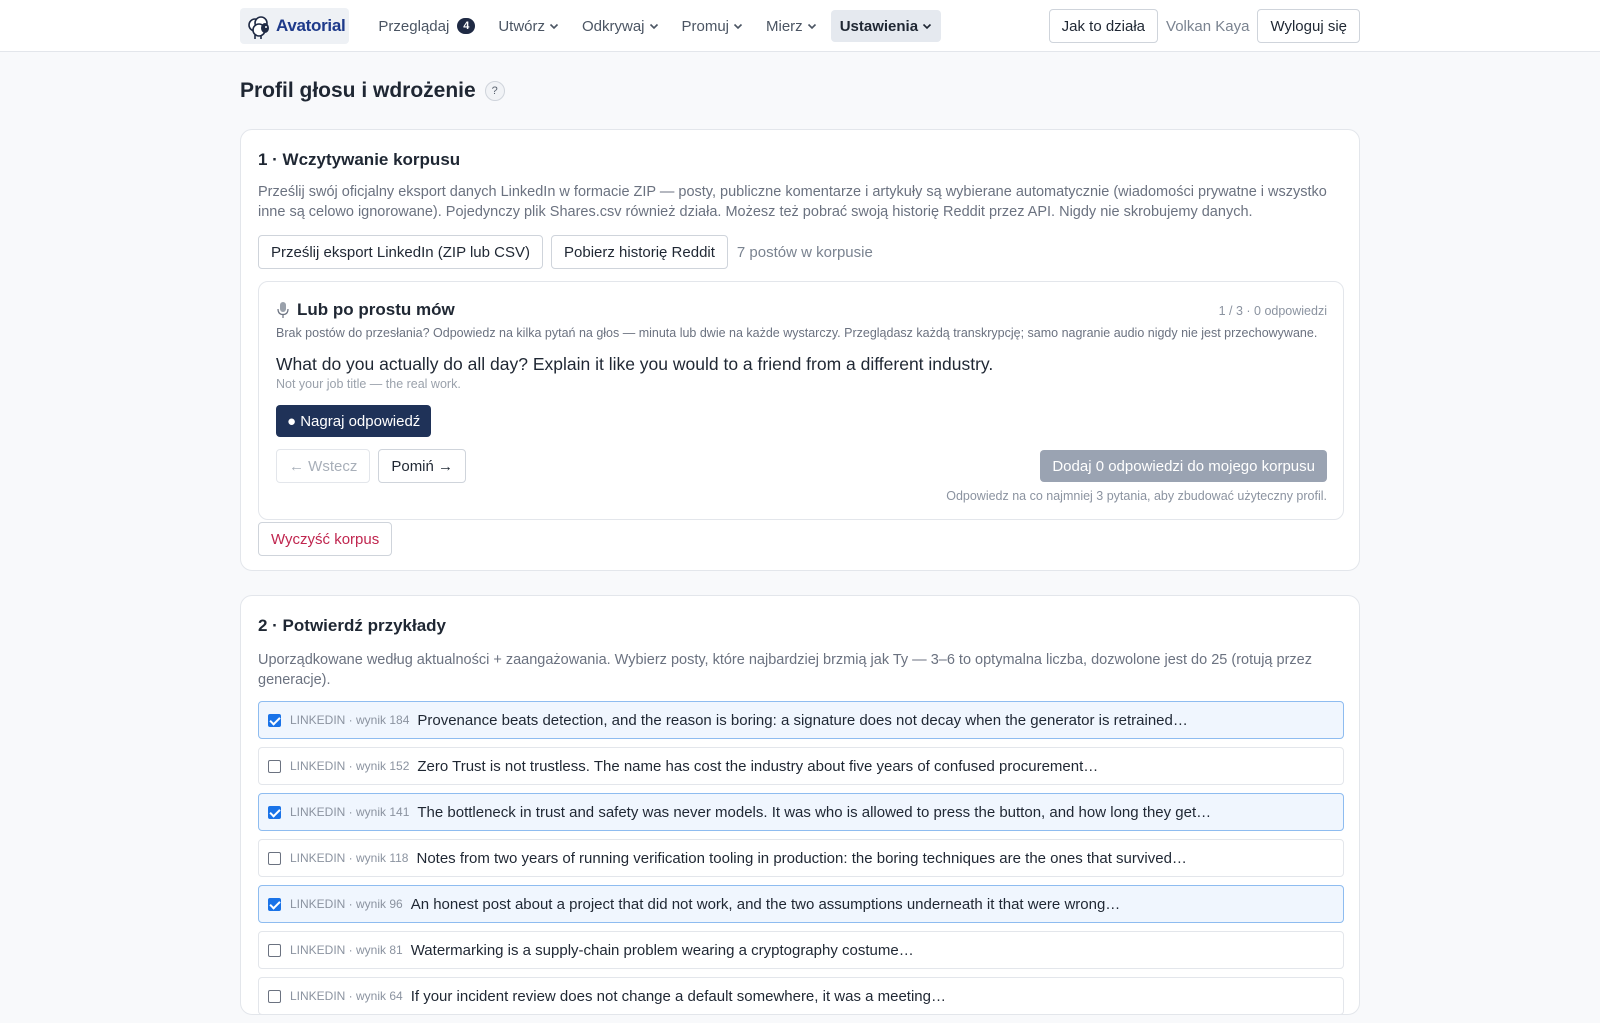 The width and height of the screenshot is (1600, 1023). What do you see at coordinates (258, 27) in the screenshot?
I see `sheep-logo-icon` at bounding box center [258, 27].